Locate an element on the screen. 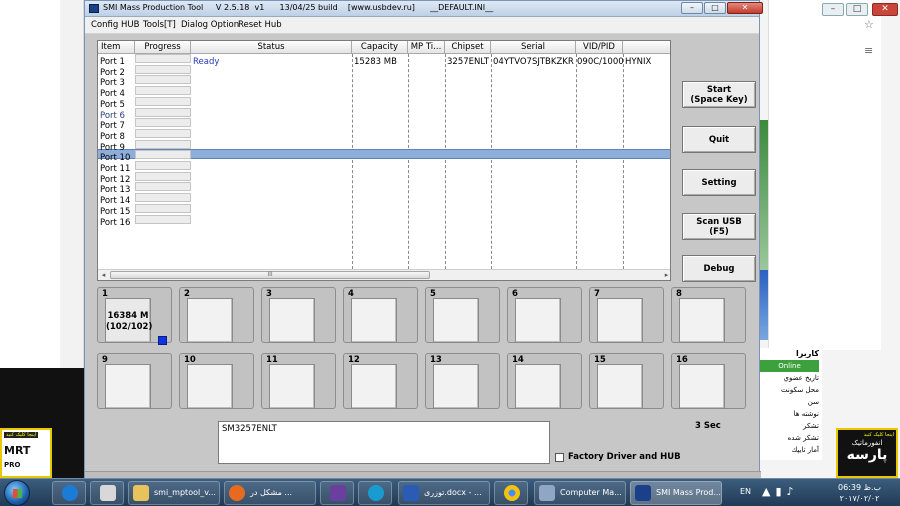 Image resolution: width=900 pixels, height=506 pixels. slot-7: 7 is located at coordinates (626, 315).